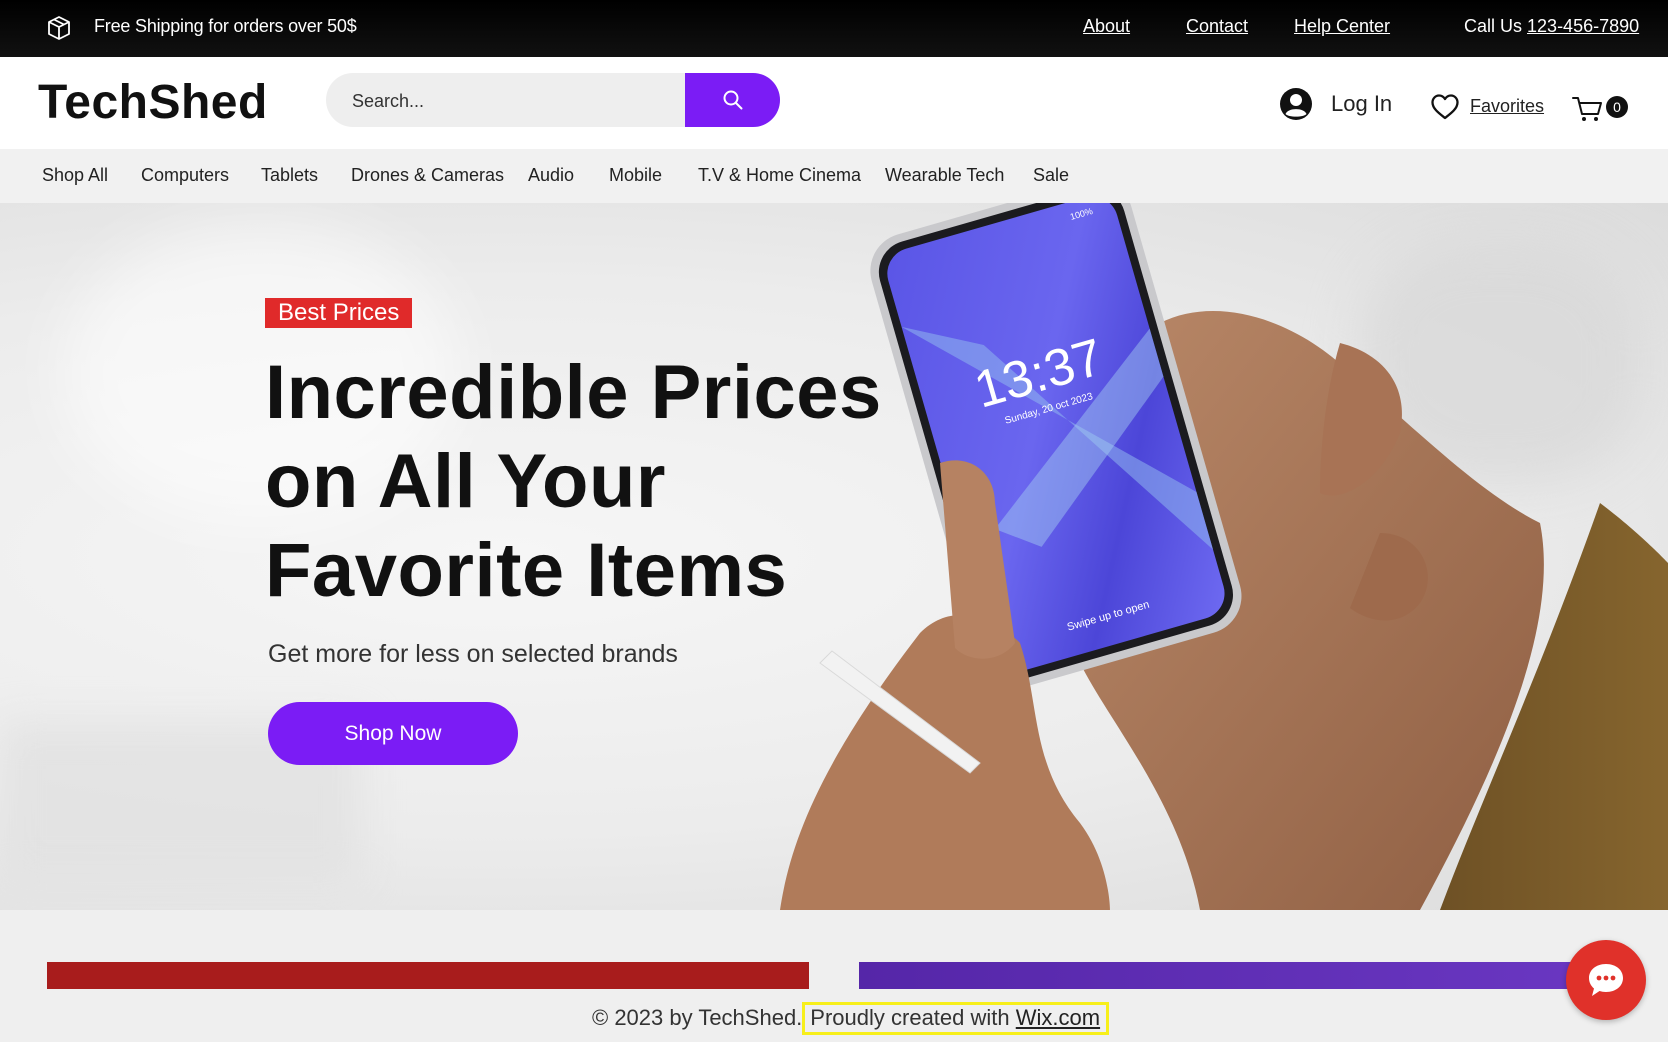 The height and width of the screenshot is (1042, 1668). I want to click on nav-tablets: Tablets, so click(289, 175).